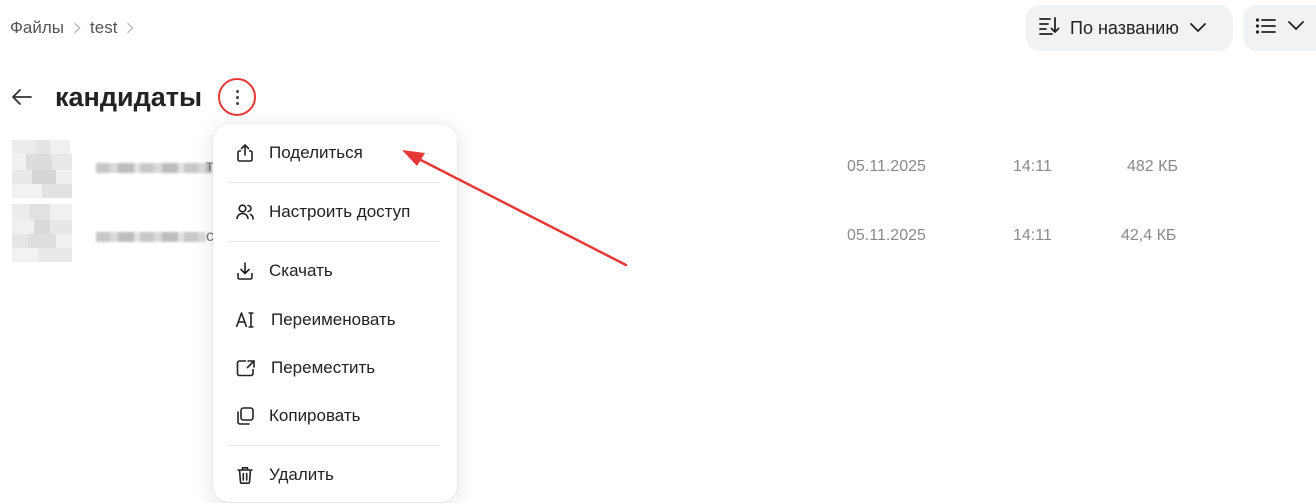  What do you see at coordinates (301, 270) in the screenshot?
I see `menu-item-label: Скачать` at bounding box center [301, 270].